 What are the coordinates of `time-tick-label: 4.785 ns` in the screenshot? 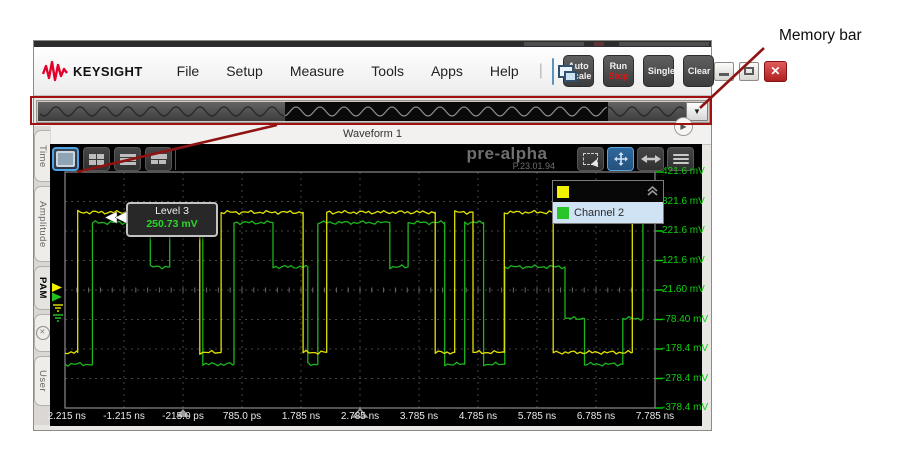 It's located at (478, 416).